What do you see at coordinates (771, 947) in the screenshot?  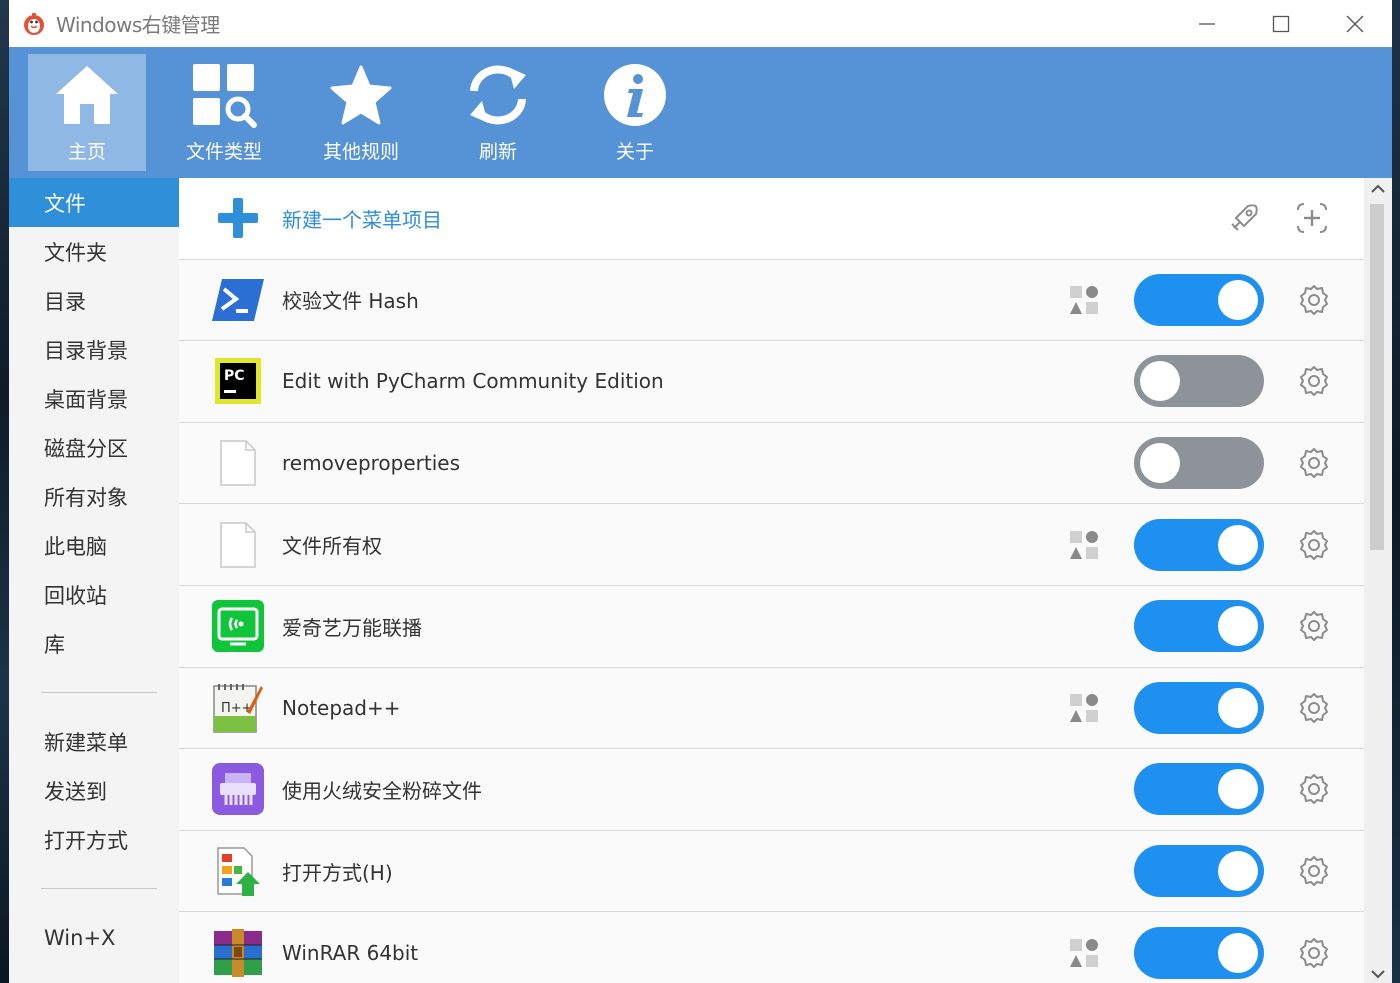 I see `list-item: WinRAR 64bit` at bounding box center [771, 947].